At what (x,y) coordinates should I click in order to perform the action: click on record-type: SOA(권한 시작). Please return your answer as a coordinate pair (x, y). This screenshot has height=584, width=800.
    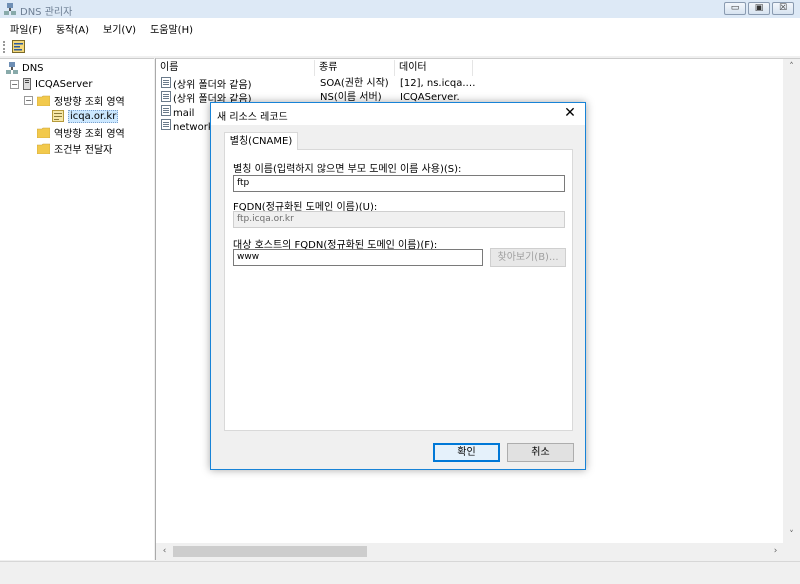
    Looking at the image, I should click on (354, 83).